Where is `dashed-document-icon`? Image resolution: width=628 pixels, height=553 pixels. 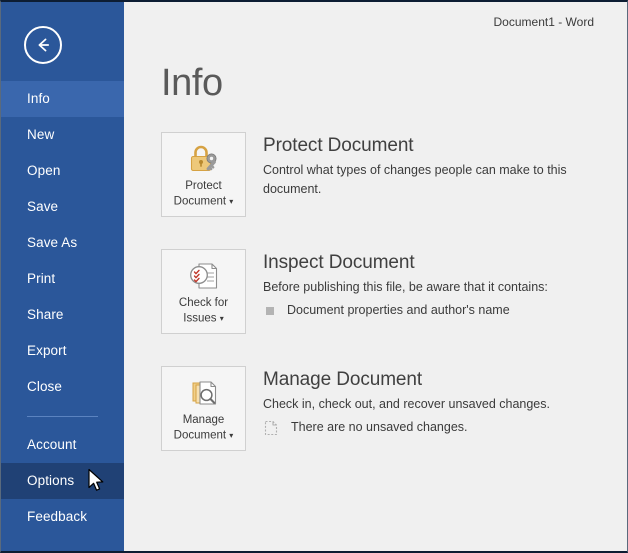
dashed-document-icon is located at coordinates (271, 428).